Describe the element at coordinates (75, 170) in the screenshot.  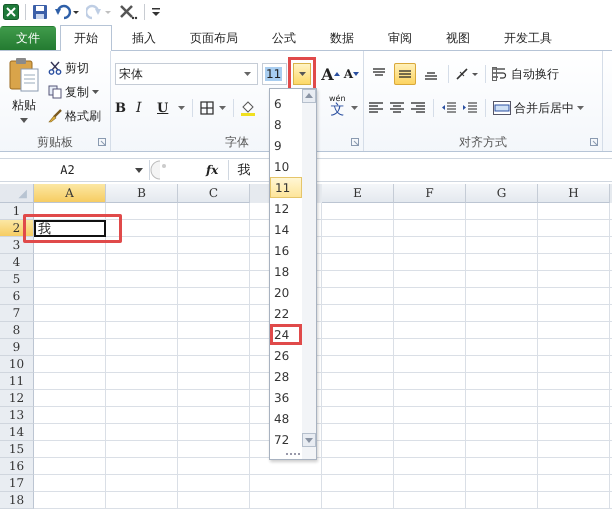
I see `name-box: A2` at that location.